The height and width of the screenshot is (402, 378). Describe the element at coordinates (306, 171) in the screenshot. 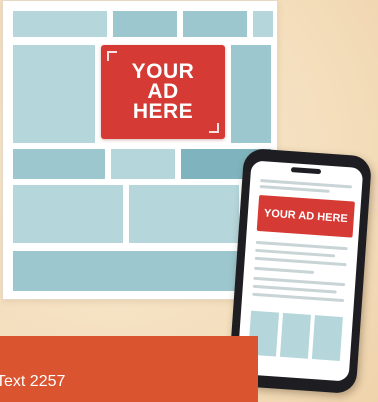

I see `phone-notch` at that location.